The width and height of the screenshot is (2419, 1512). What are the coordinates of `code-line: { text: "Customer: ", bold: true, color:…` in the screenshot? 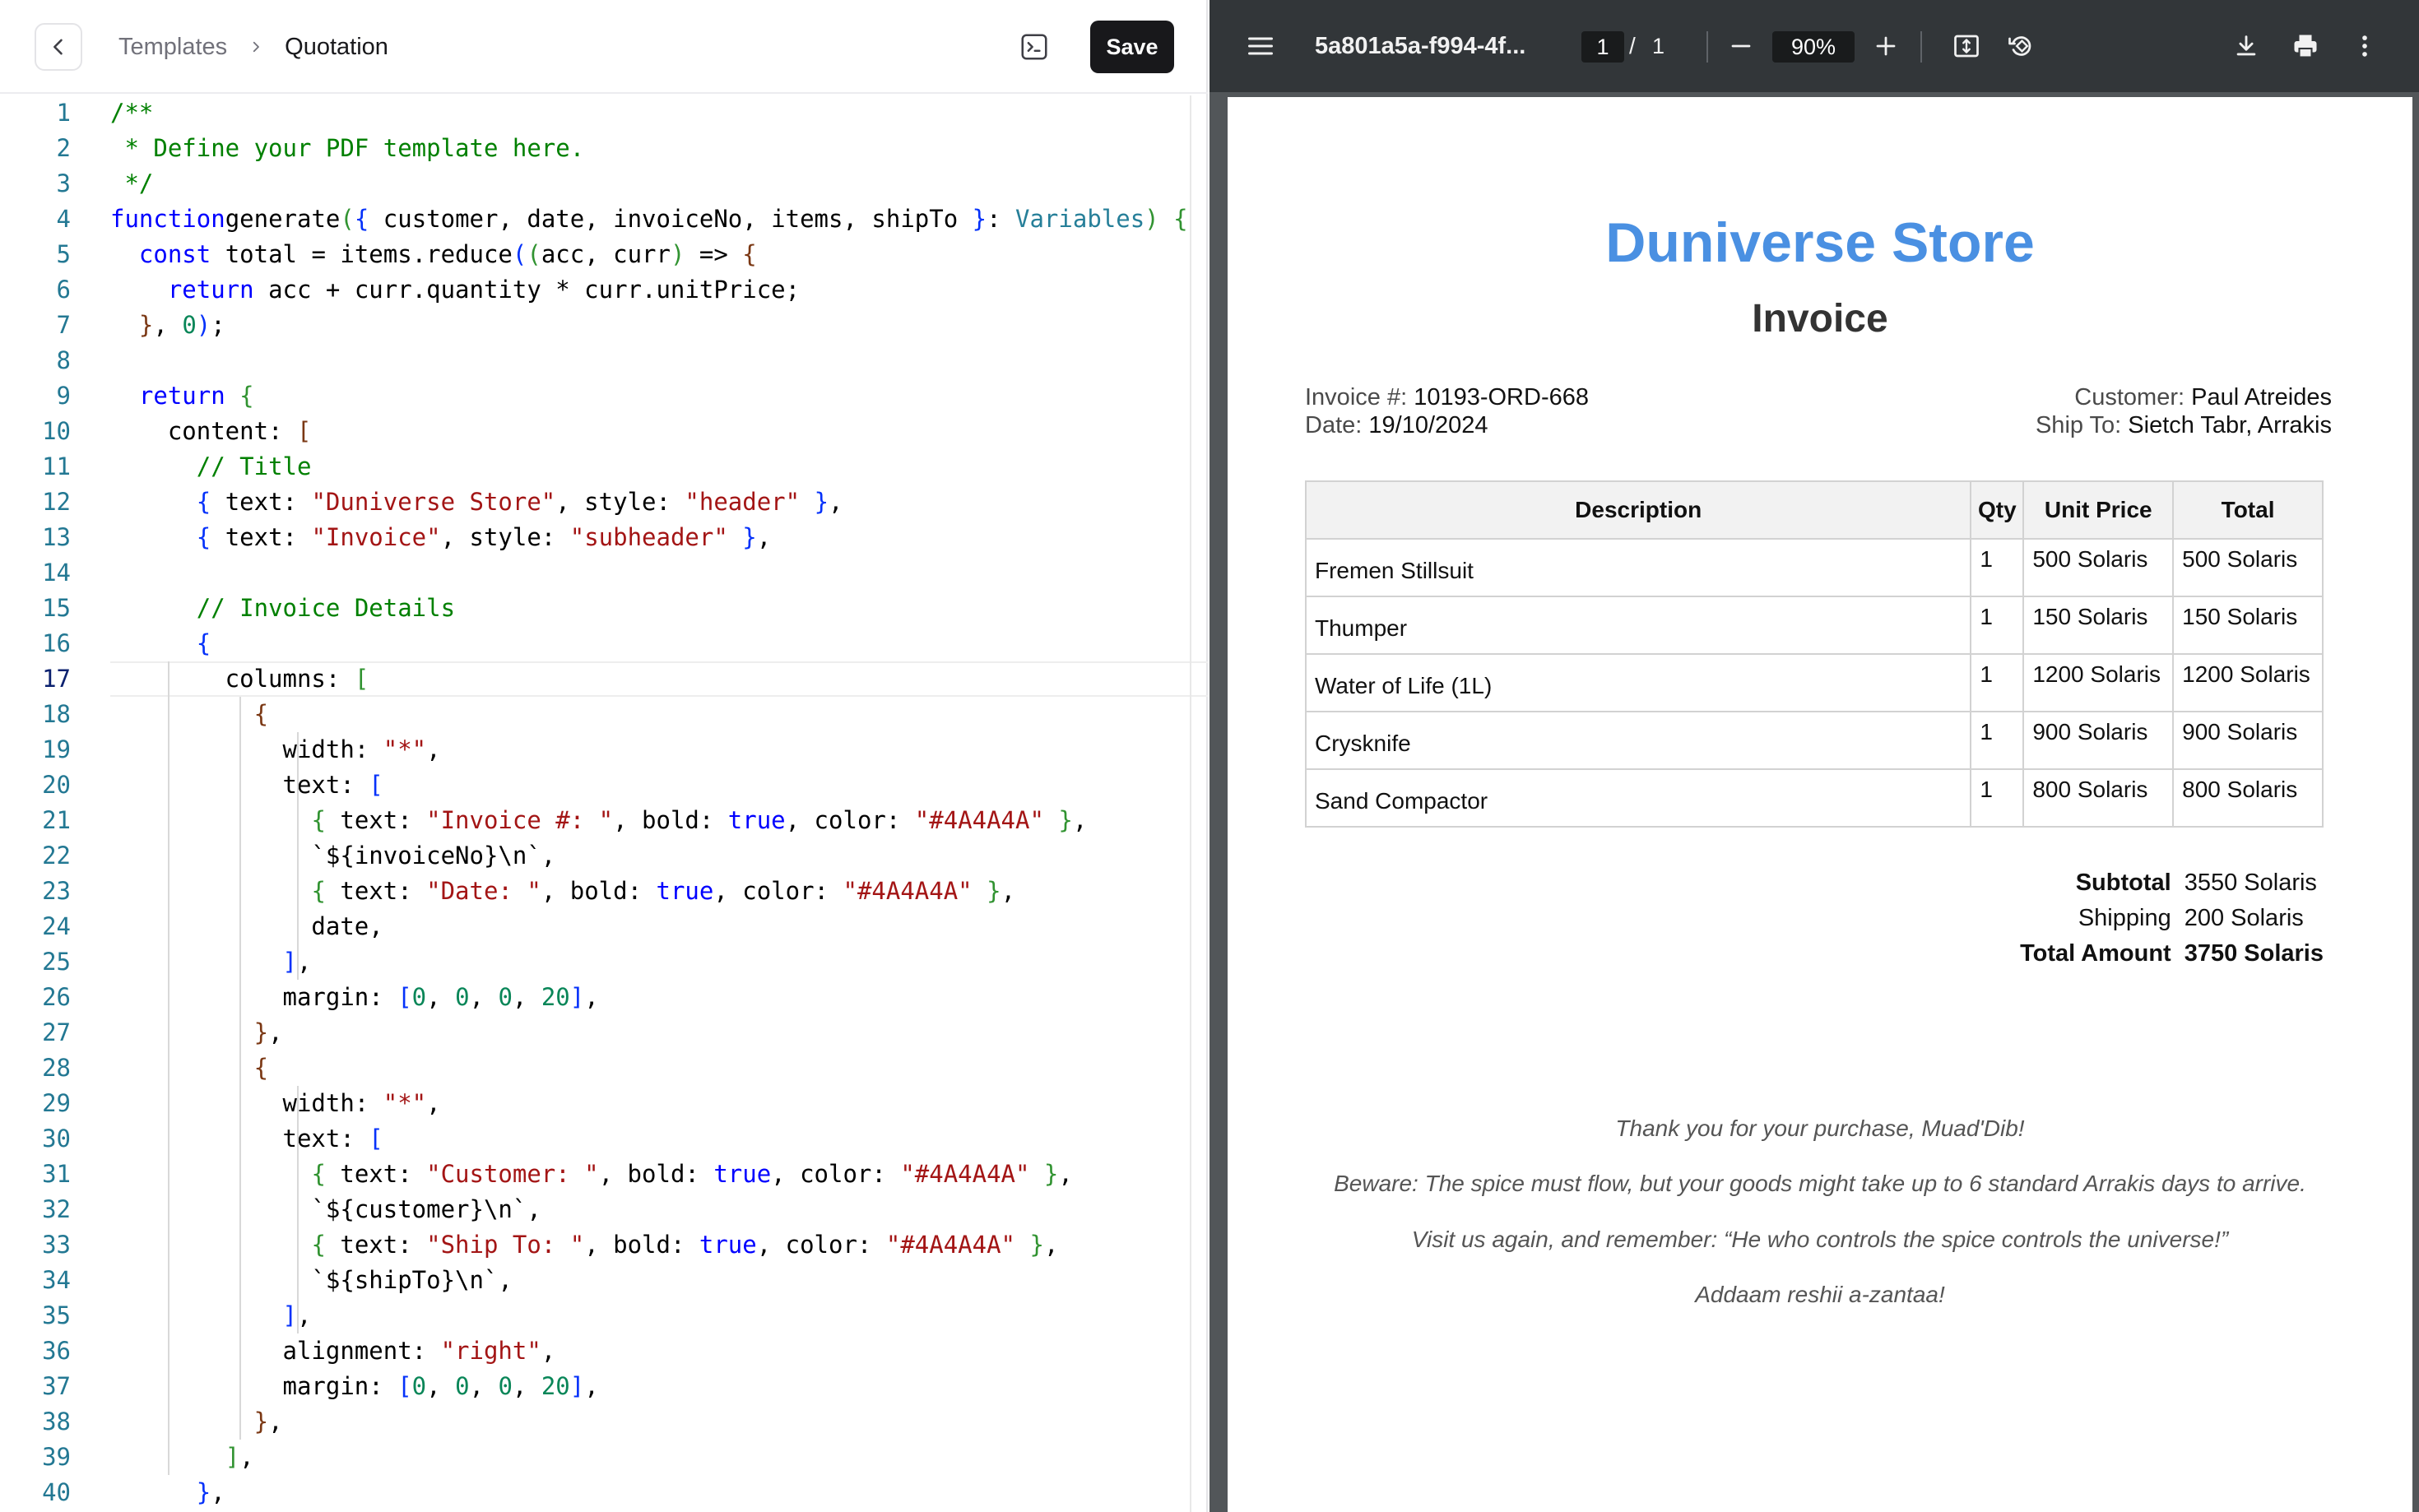 It's located at (591, 1174).